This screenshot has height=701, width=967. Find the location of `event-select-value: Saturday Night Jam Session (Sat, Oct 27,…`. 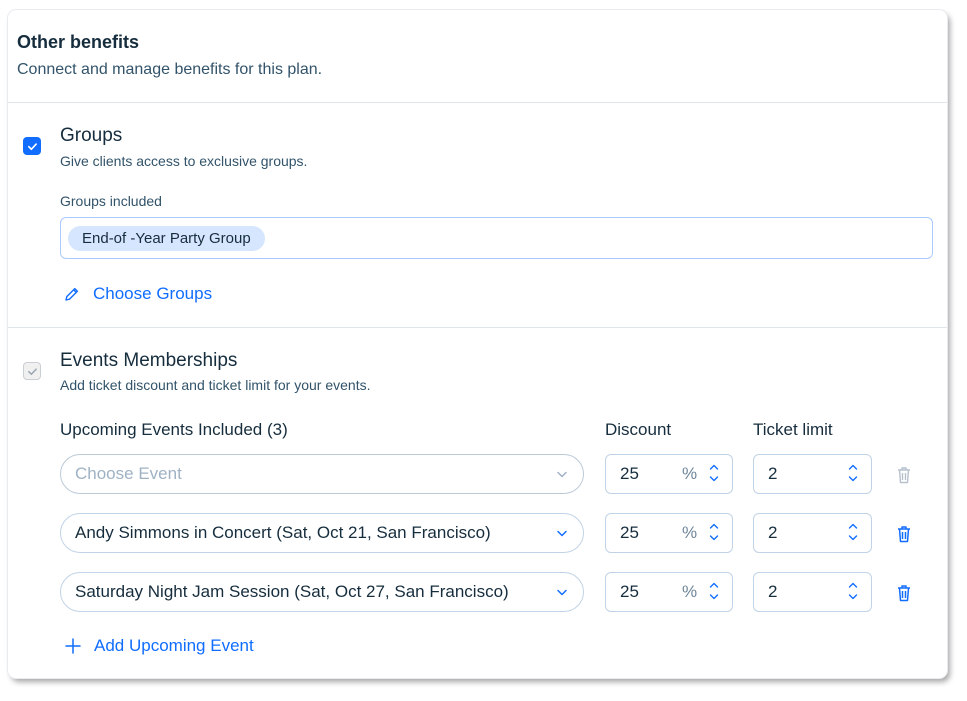

event-select-value: Saturday Night Jam Session (Sat, Oct 27,… is located at coordinates (292, 591).